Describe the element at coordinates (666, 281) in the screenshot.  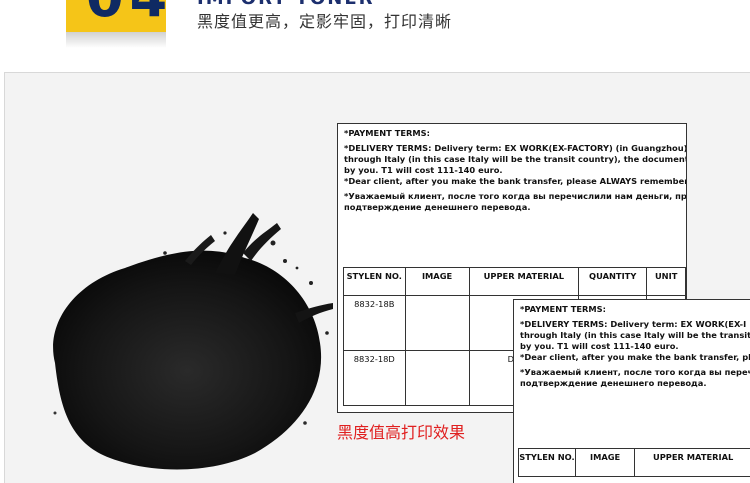
I see `column-header: UNIT` at that location.